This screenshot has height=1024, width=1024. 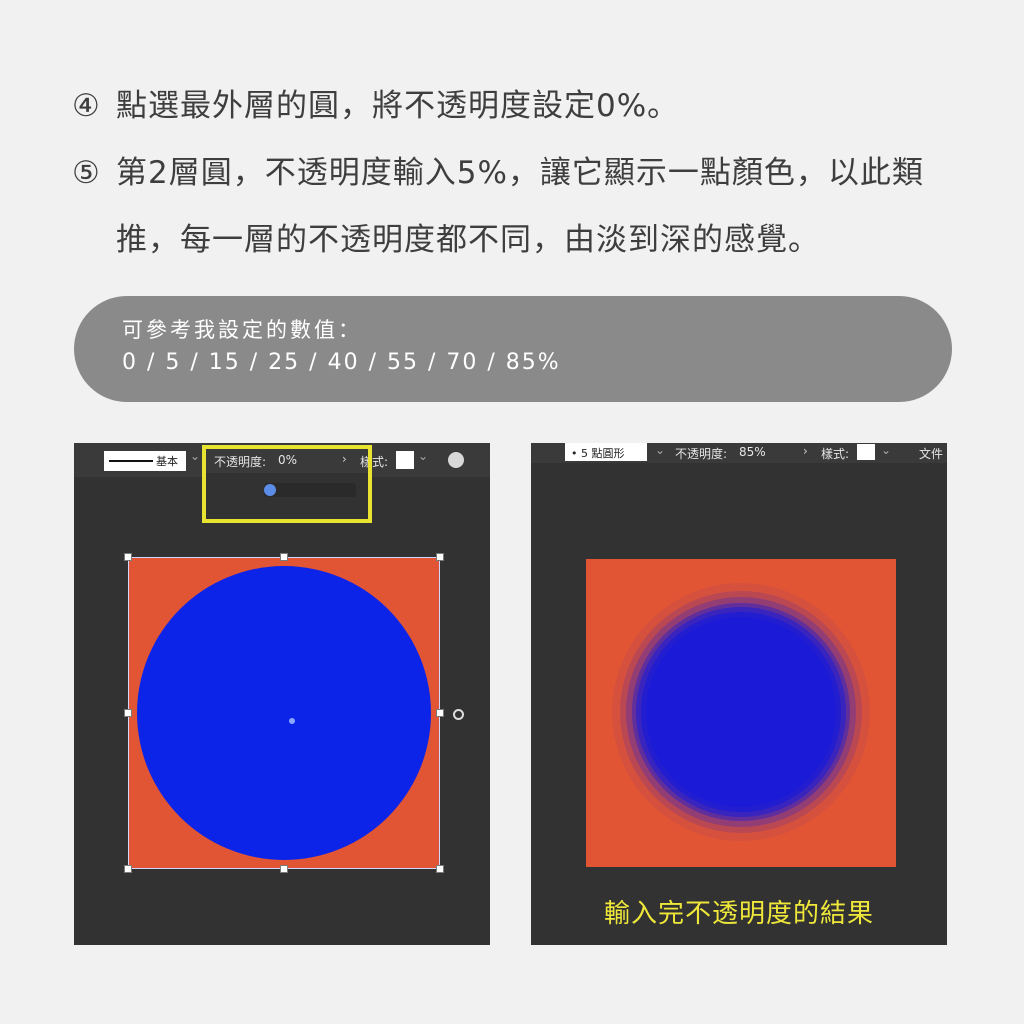 I want to click on step-5: ⑤ 第2層圓，不透明度輸入5%，讓它顯示一點顏色，以此類, so click(x=498, y=173).